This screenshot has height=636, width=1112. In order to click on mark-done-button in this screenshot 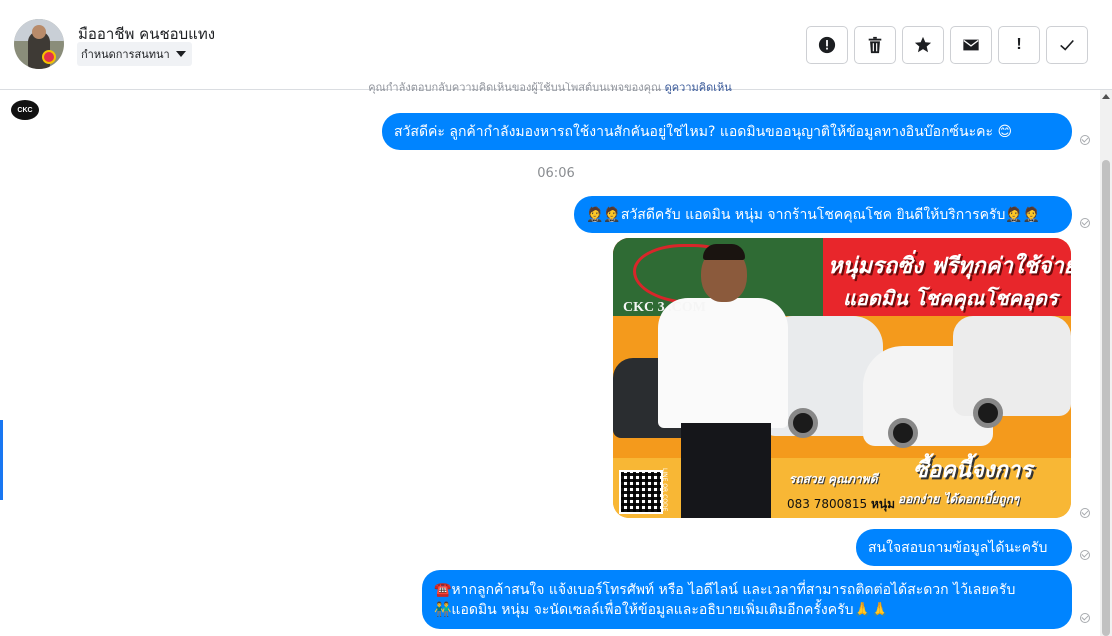, I will do `click(1067, 45)`.